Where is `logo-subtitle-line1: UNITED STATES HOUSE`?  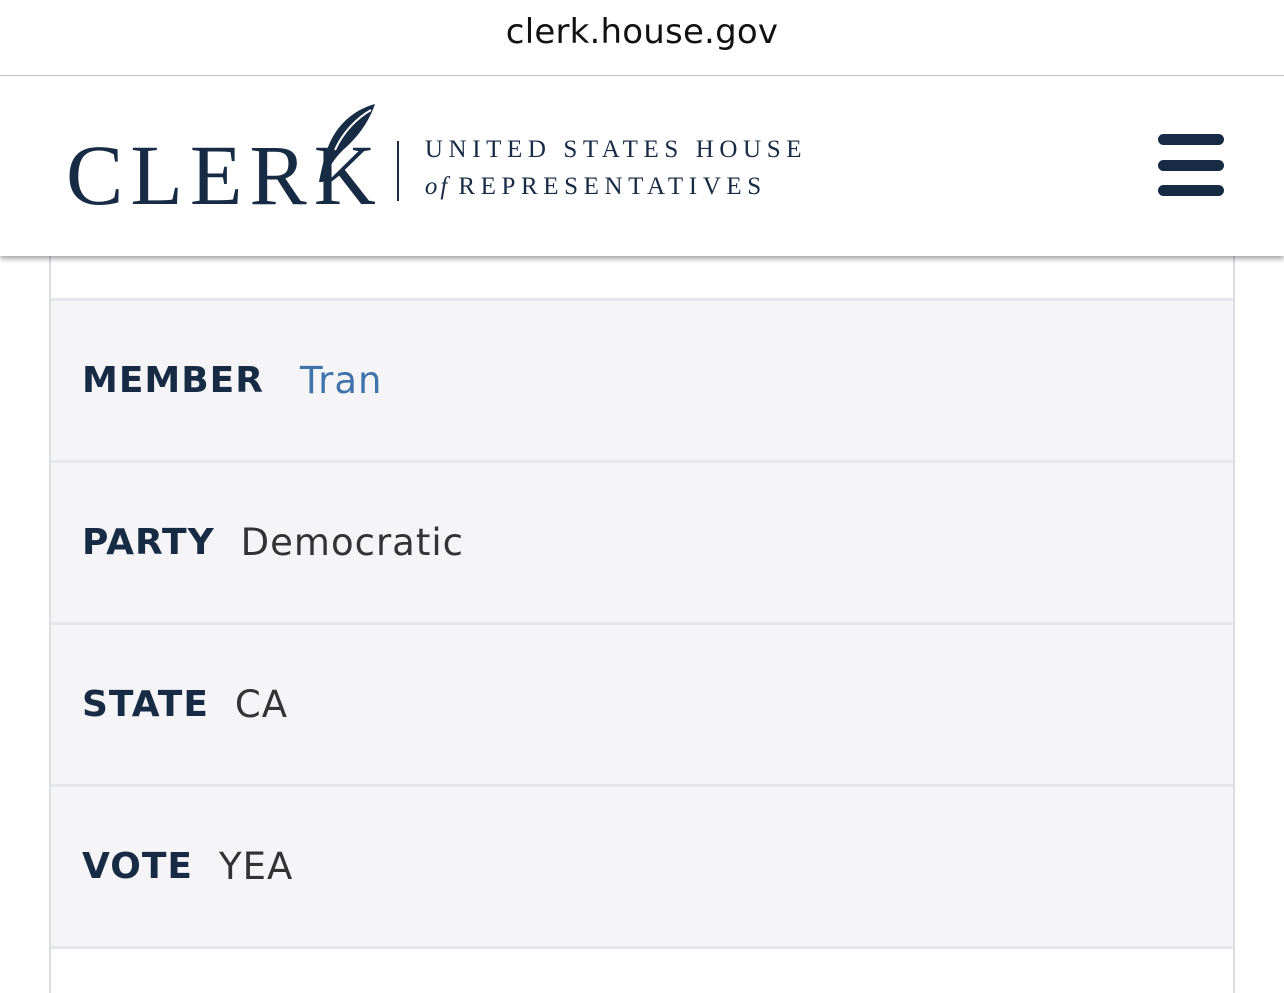
logo-subtitle-line1: UNITED STATES HOUSE is located at coordinates (616, 149).